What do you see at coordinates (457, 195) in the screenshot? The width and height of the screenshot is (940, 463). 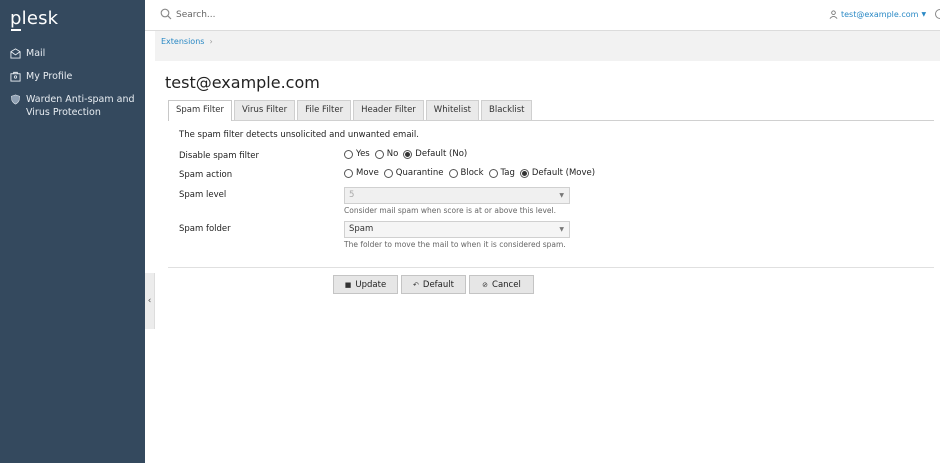 I see `spam-level-select: 5 ▼` at bounding box center [457, 195].